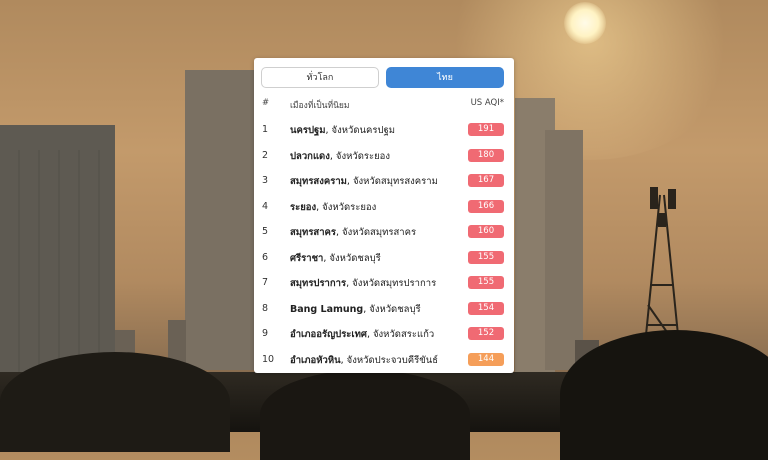 This screenshot has height=460, width=768. Describe the element at coordinates (320, 106) in the screenshot. I see `city-column-header: เมืองที่เป็นที่นิยม` at that location.